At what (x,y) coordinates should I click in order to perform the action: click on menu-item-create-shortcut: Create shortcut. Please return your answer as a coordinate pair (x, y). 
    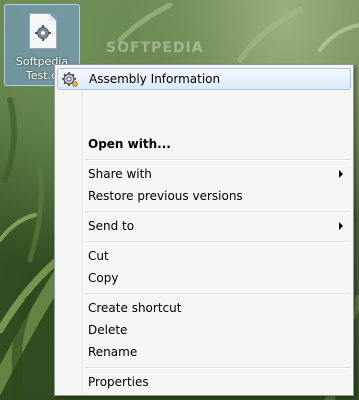
    Looking at the image, I should click on (204, 308).